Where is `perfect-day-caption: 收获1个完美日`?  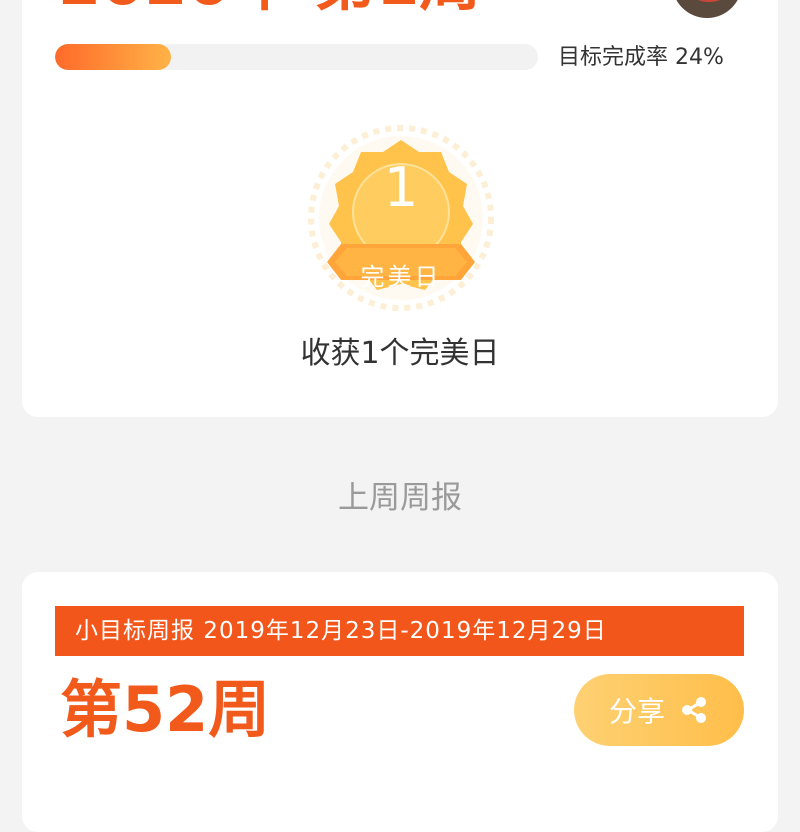
perfect-day-caption: 收获1个完美日 is located at coordinates (400, 353).